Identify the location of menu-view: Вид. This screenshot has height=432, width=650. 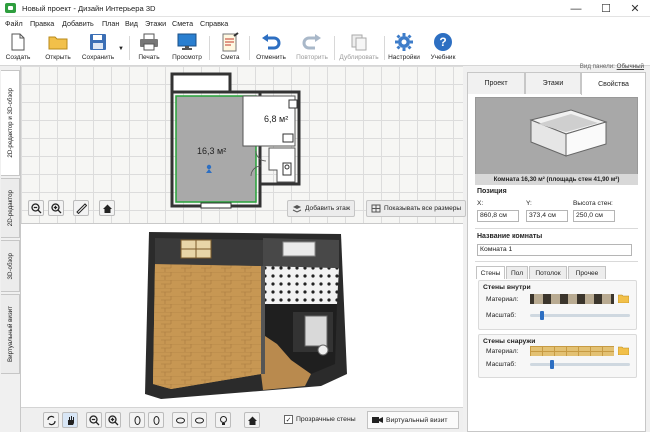
(131, 23).